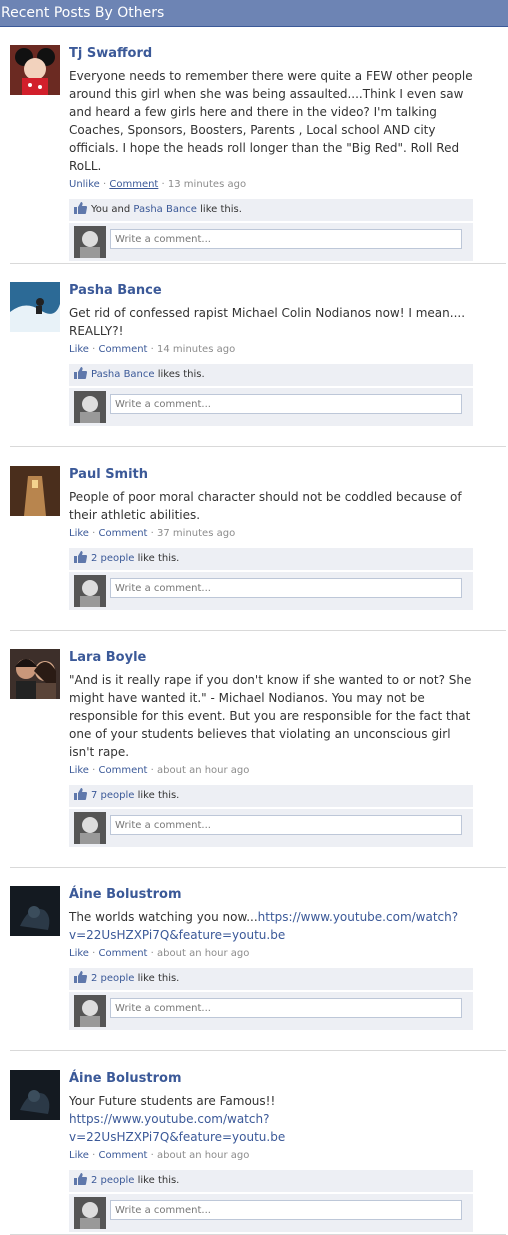  I want to click on post-meta: Like · Comment · 37 minutes ago, so click(152, 533).